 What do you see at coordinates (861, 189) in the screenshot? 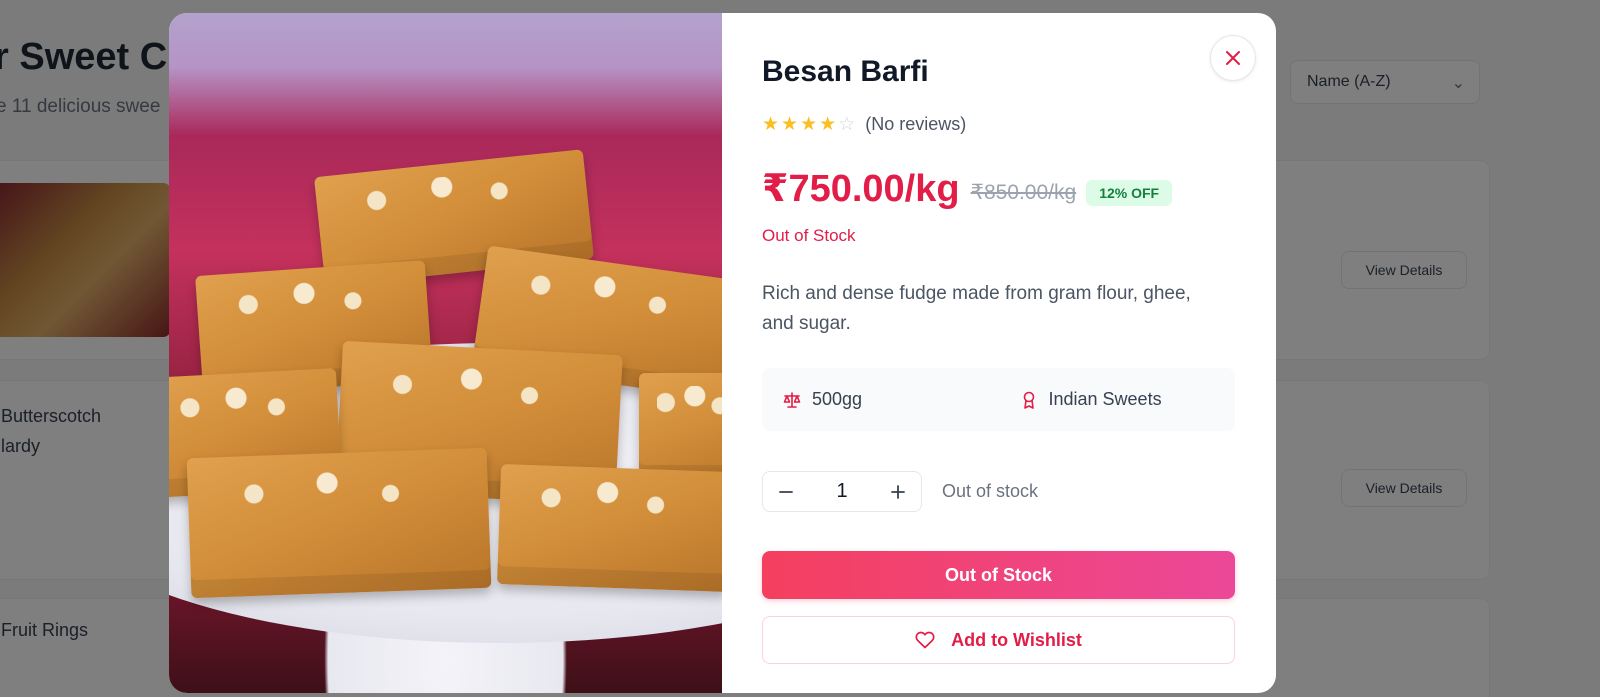
I see `current-price: ₹750.00/kg` at bounding box center [861, 189].